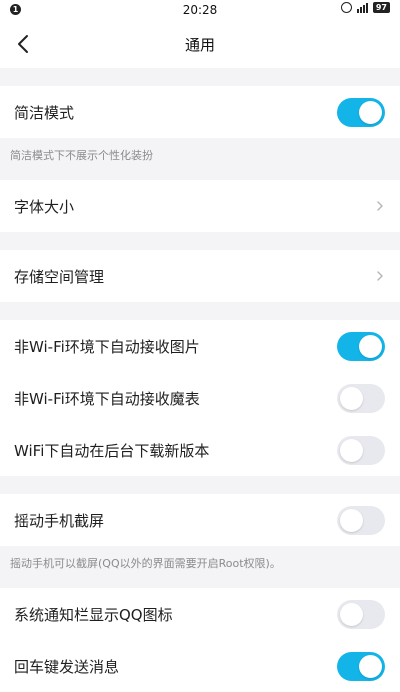  I want to click on setting-label: 摇动手机截屏, so click(59, 520).